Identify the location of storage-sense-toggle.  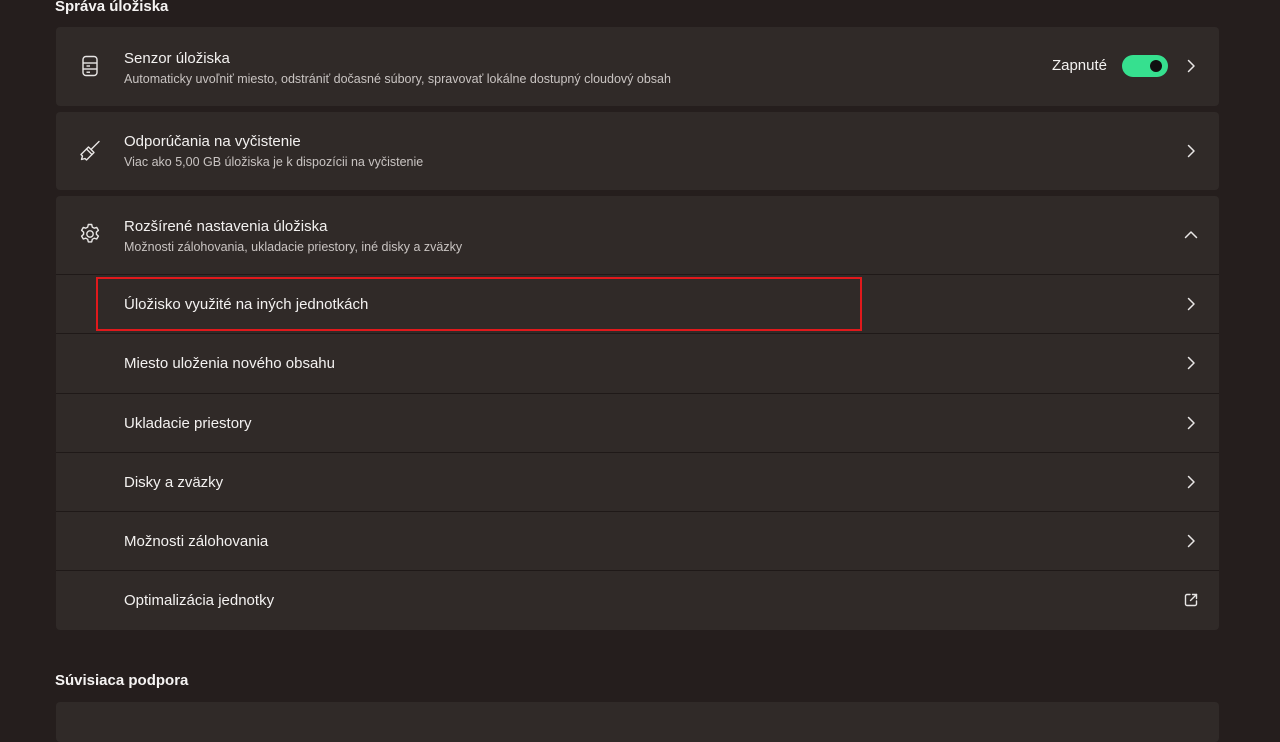
(1145, 66).